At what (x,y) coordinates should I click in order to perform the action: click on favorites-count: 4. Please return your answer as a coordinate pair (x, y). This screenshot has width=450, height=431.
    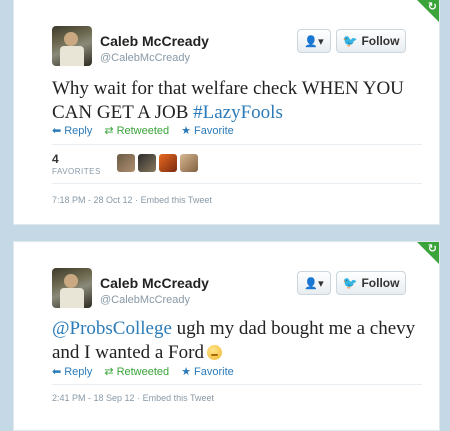
    Looking at the image, I should click on (55, 159).